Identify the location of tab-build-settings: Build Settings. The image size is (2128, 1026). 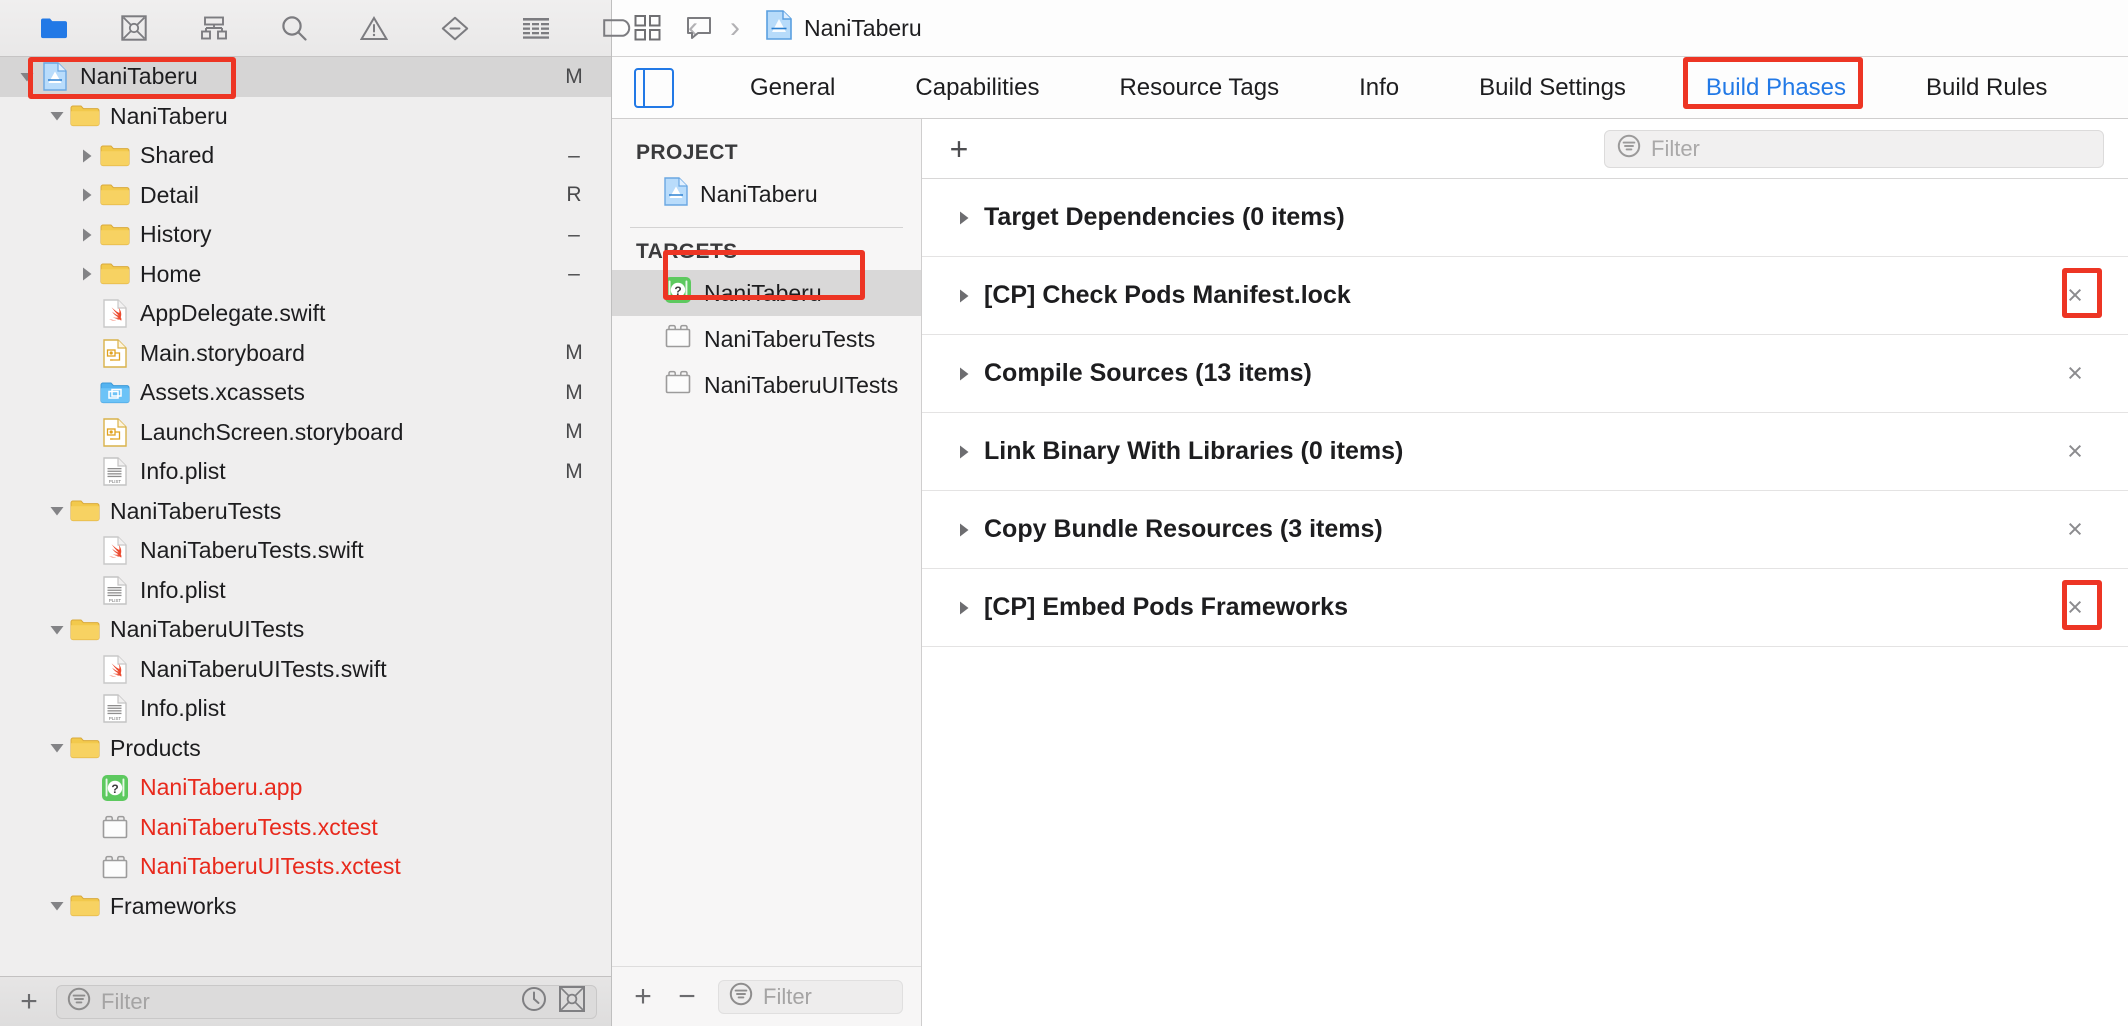
(1552, 88).